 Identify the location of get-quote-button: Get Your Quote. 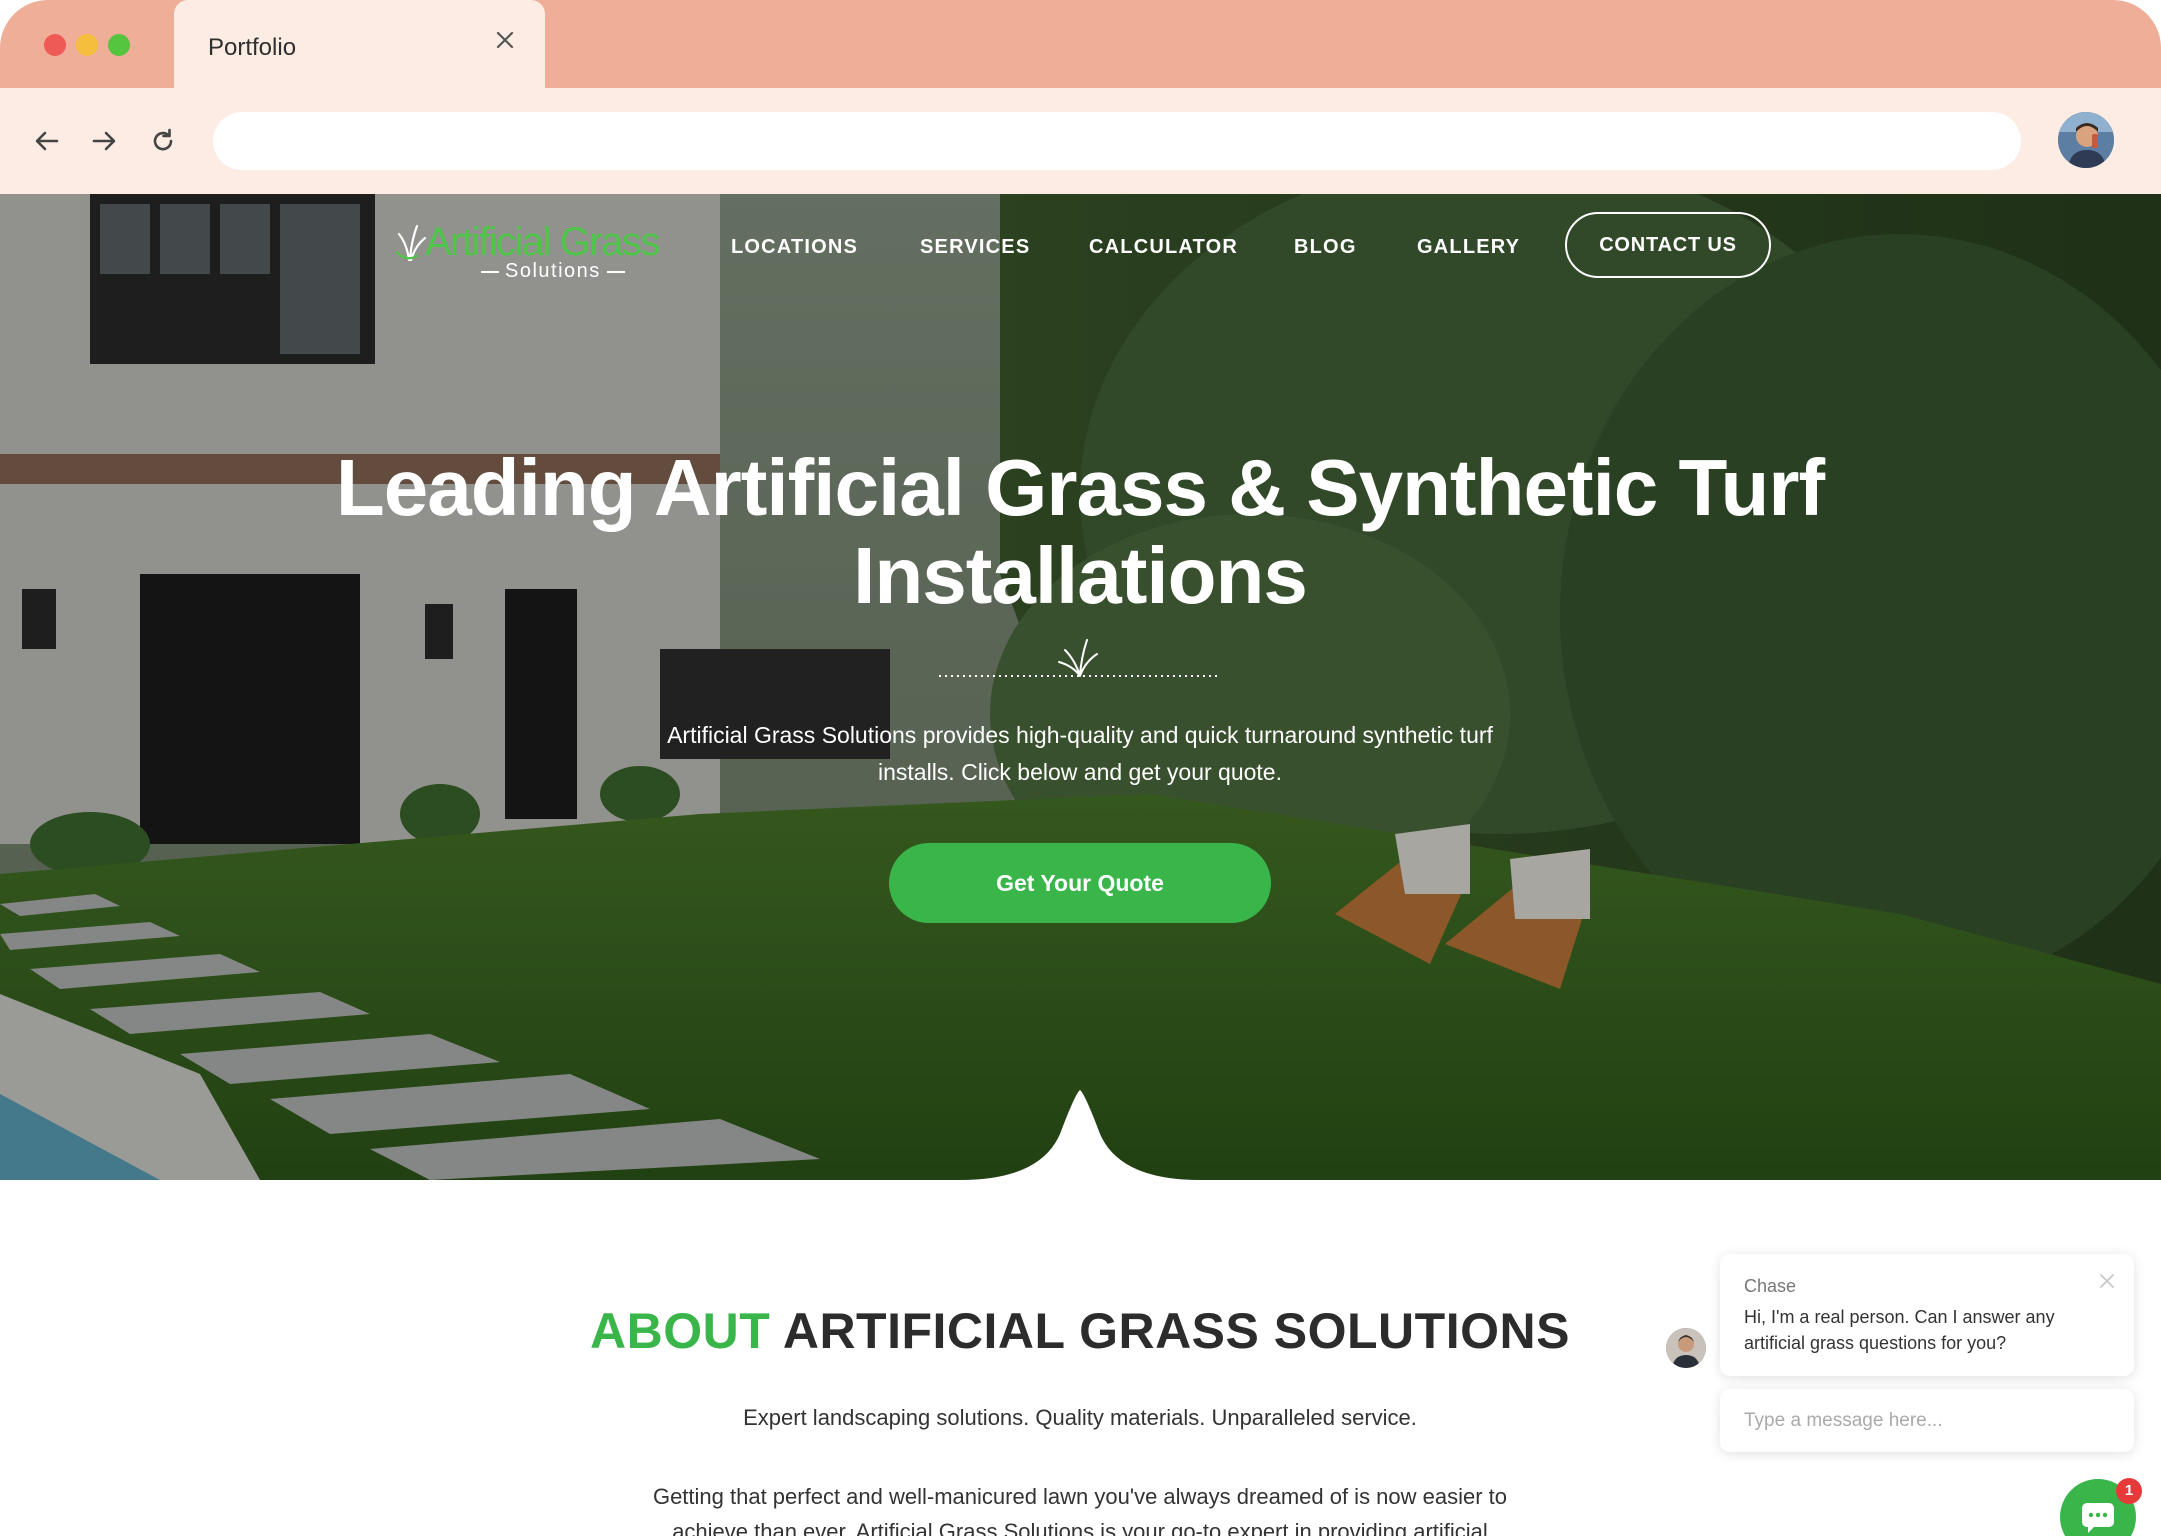
(1080, 883).